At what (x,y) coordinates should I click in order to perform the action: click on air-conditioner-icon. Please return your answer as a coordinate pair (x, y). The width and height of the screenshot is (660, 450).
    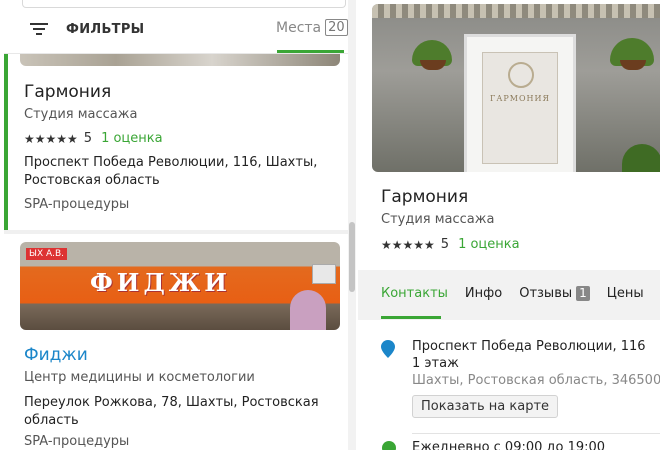
    Looking at the image, I should click on (324, 274).